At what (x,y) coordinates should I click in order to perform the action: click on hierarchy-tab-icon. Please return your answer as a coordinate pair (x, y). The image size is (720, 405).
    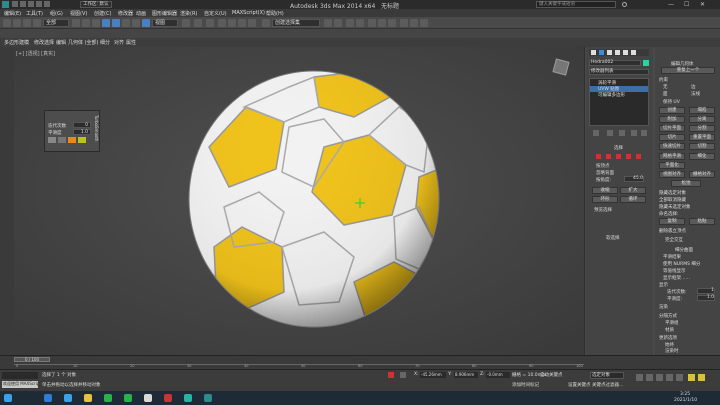
    Looking at the image, I should click on (609, 52).